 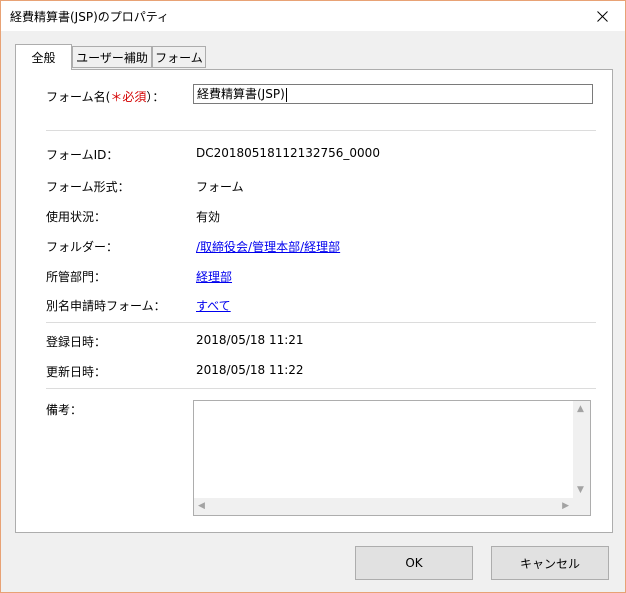 I want to click on form-id-value: DC20180518112132756_0000, so click(x=288, y=153).